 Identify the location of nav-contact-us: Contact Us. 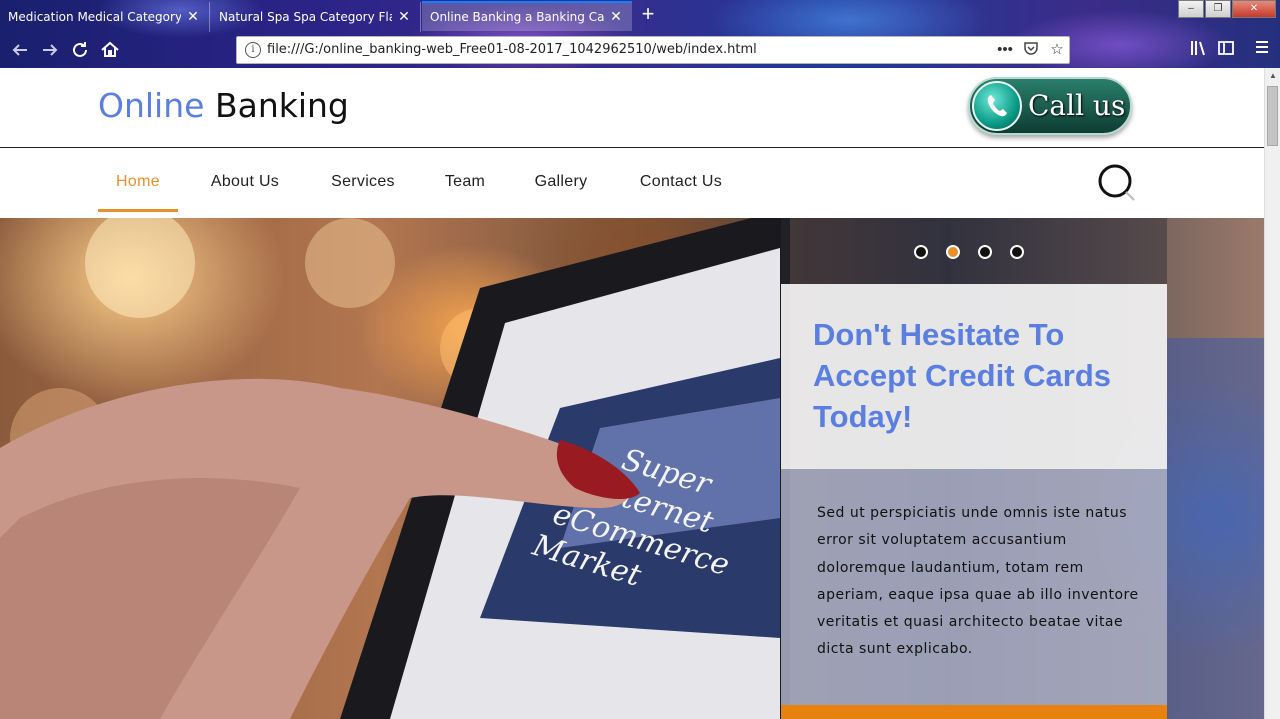
(681, 180).